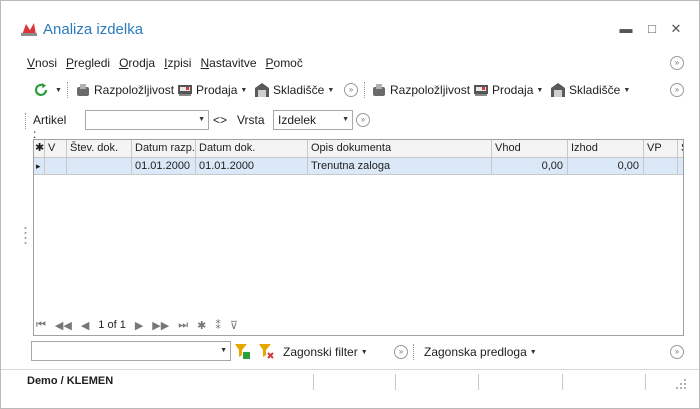  Describe the element at coordinates (112, 325) in the screenshot. I see `page-indicator: 1 of 1` at that location.